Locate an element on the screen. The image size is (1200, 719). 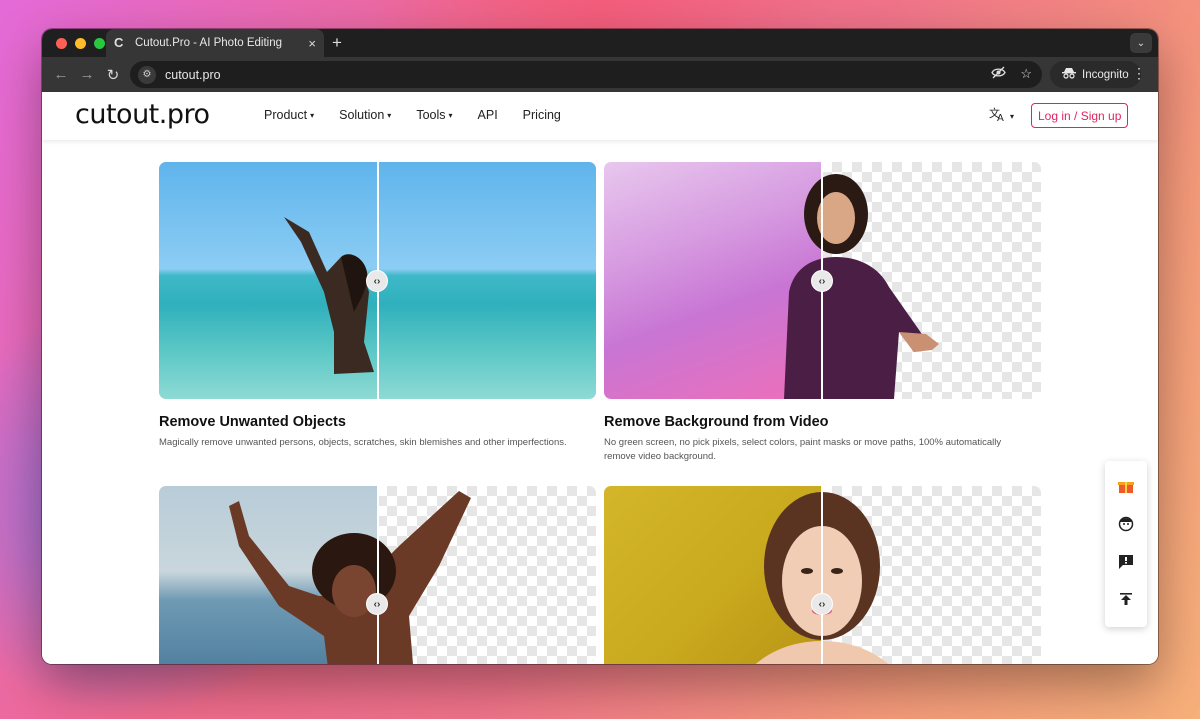
window-controls is located at coordinates (80, 43).